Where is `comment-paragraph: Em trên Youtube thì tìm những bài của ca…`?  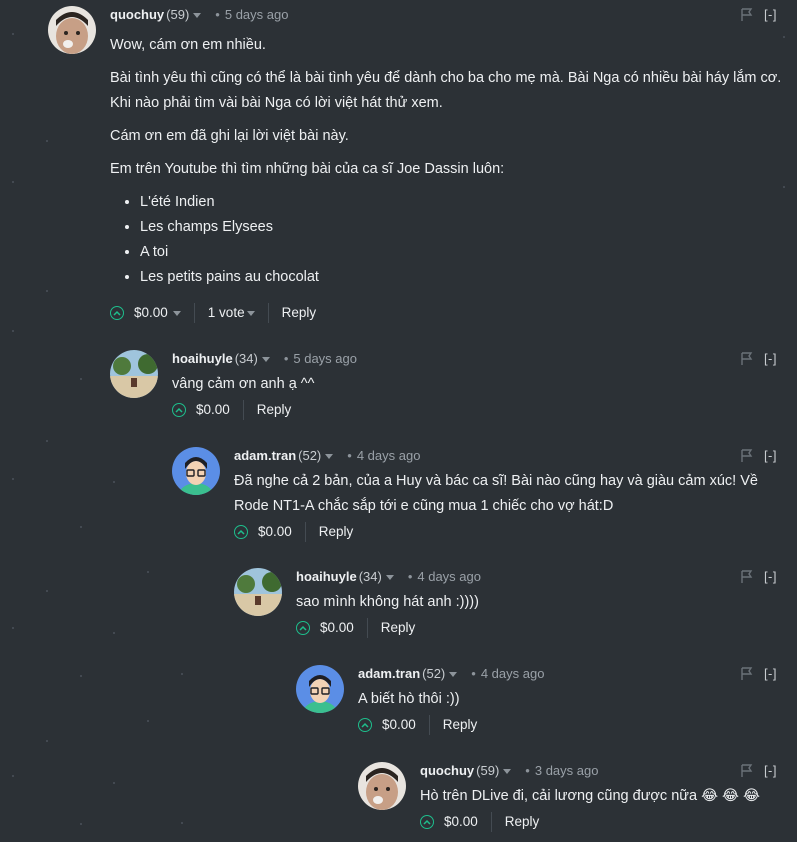
comment-paragraph: Em trên Youtube thì tìm những bài của ca… is located at coordinates (307, 169).